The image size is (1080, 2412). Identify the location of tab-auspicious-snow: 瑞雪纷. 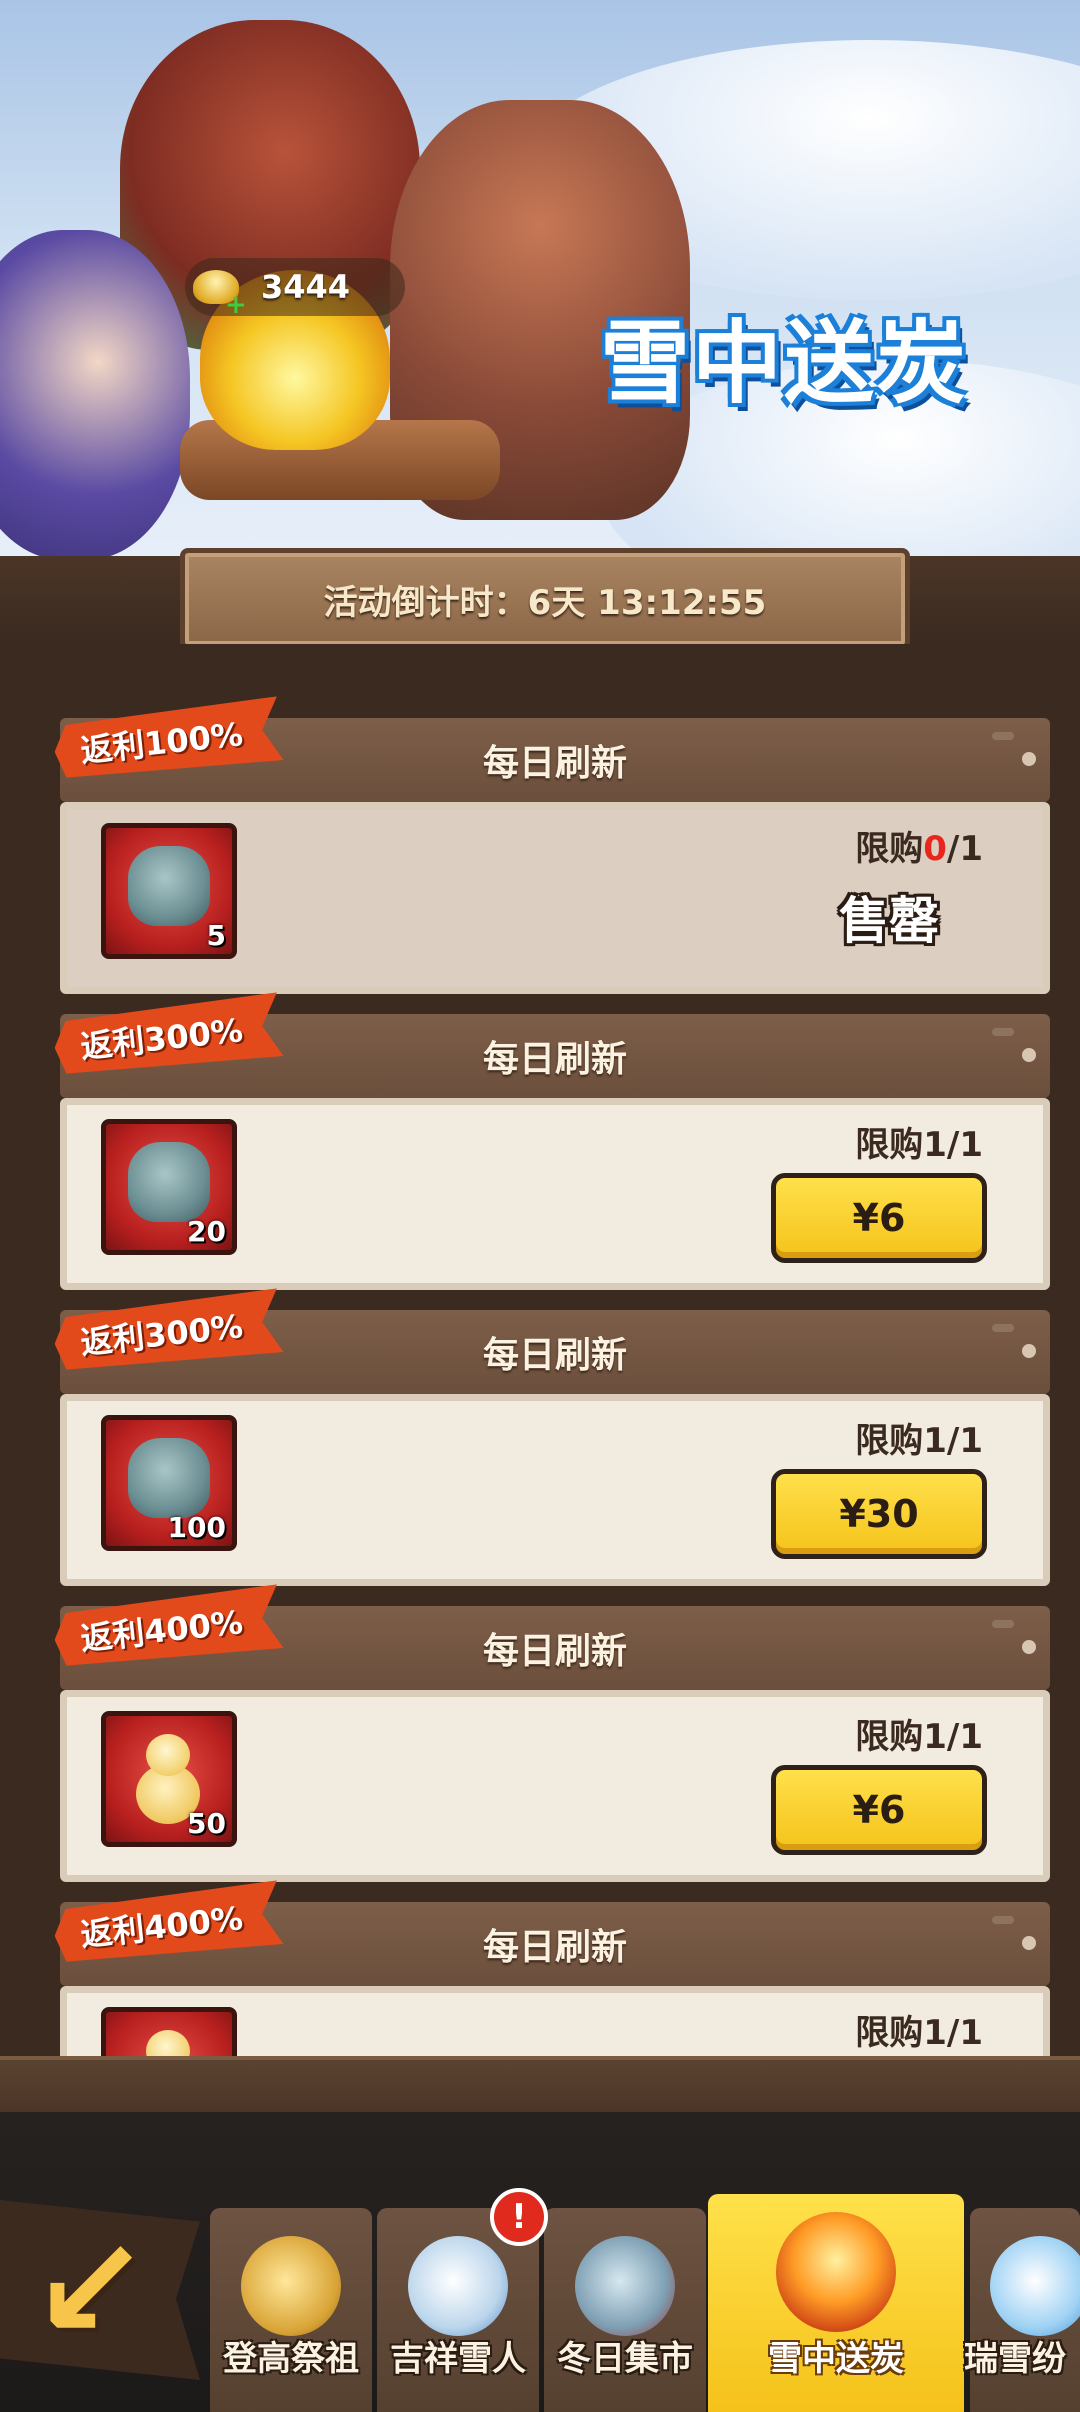
(1022, 2310).